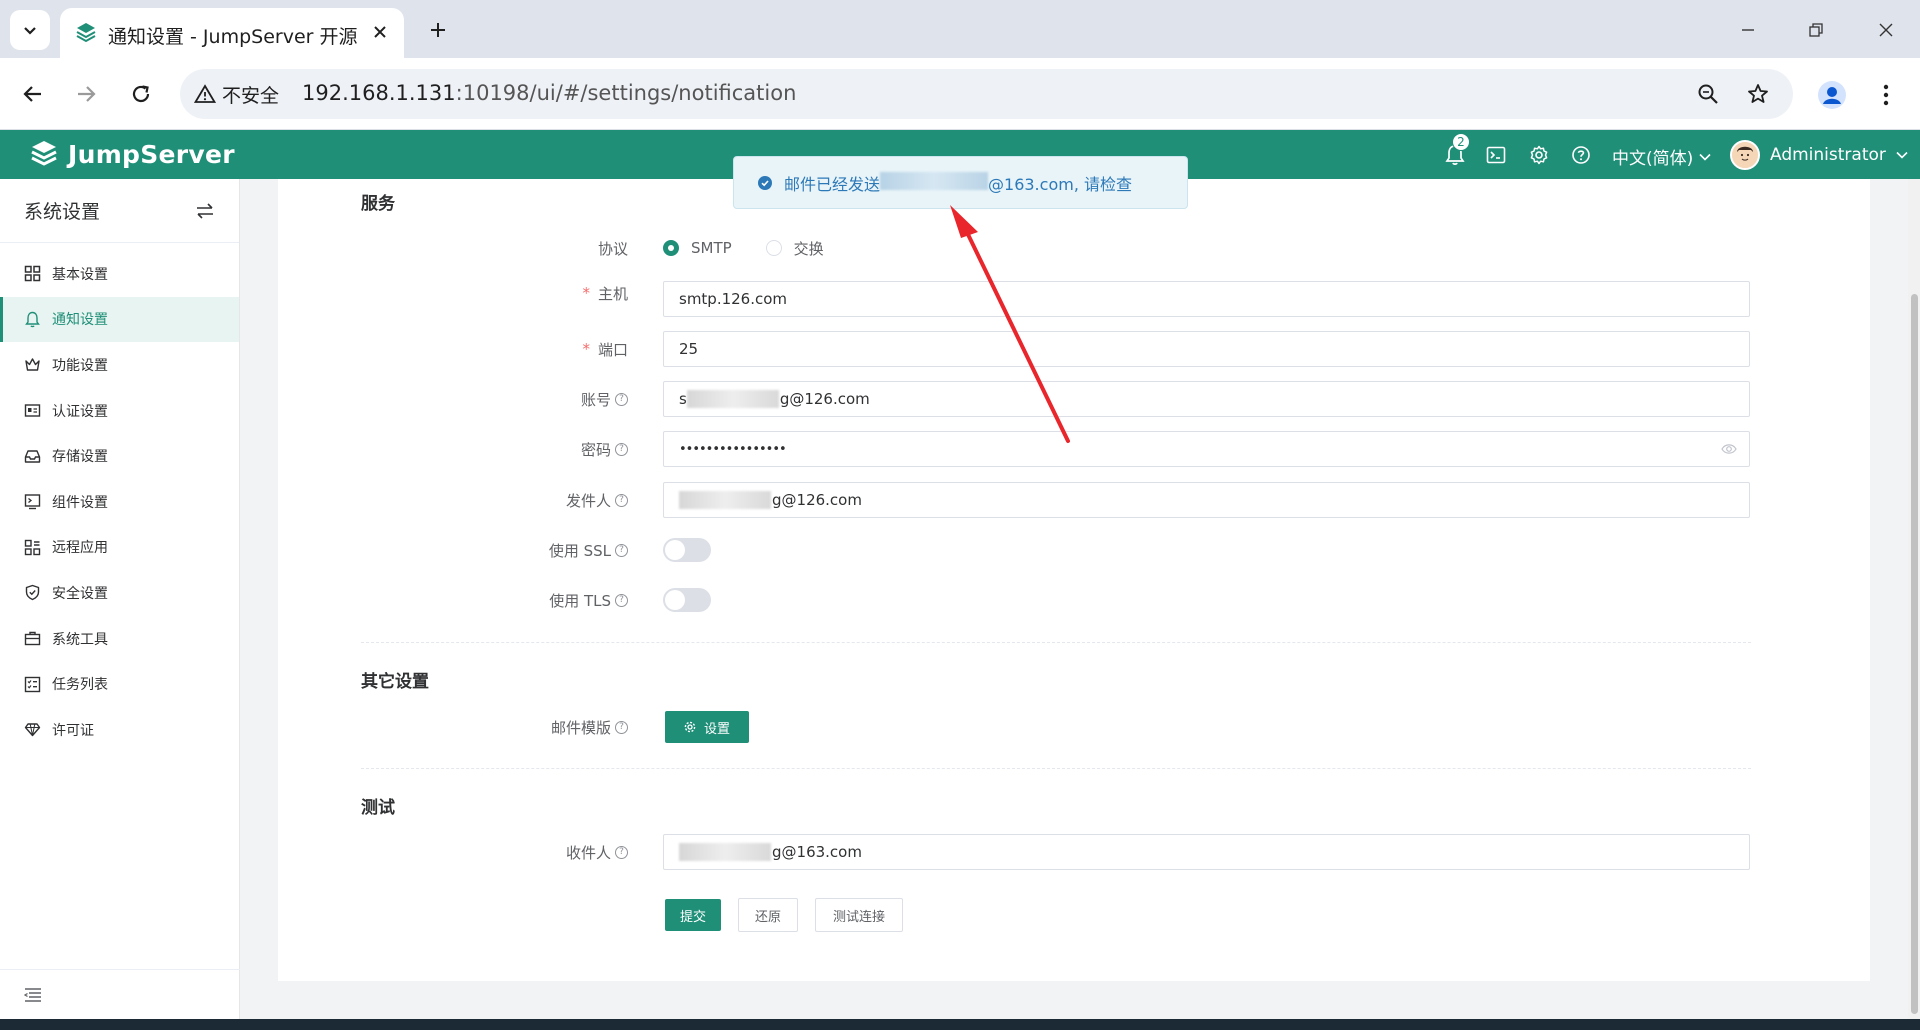  I want to click on protocol-radio-smtp: SMTP, so click(697, 248).